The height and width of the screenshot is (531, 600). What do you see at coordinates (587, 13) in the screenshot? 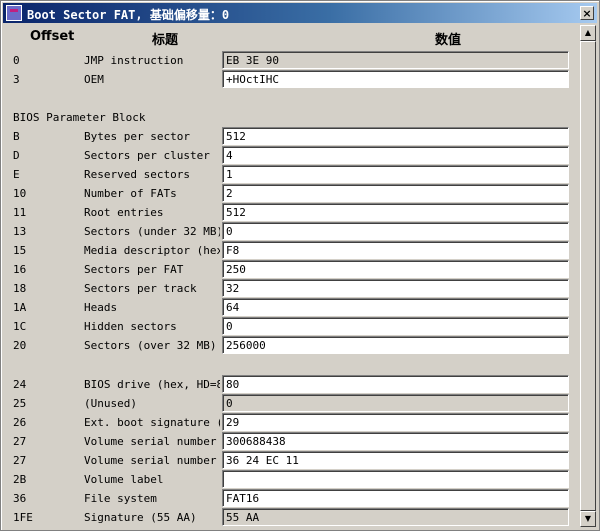
I see `close-button: ×` at bounding box center [587, 13].